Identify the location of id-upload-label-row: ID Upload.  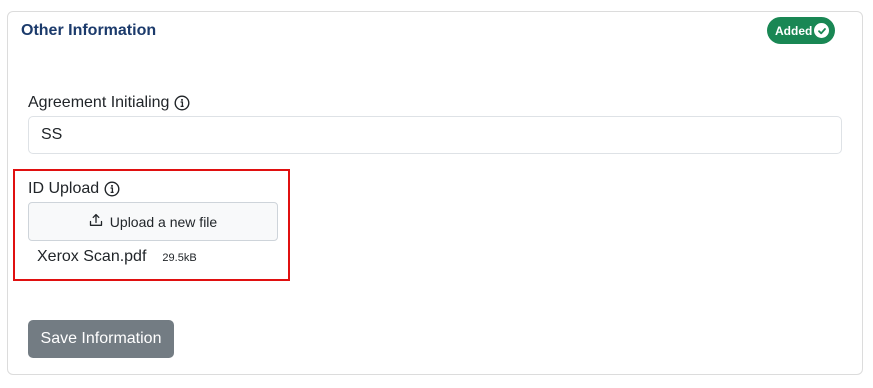
(74, 189).